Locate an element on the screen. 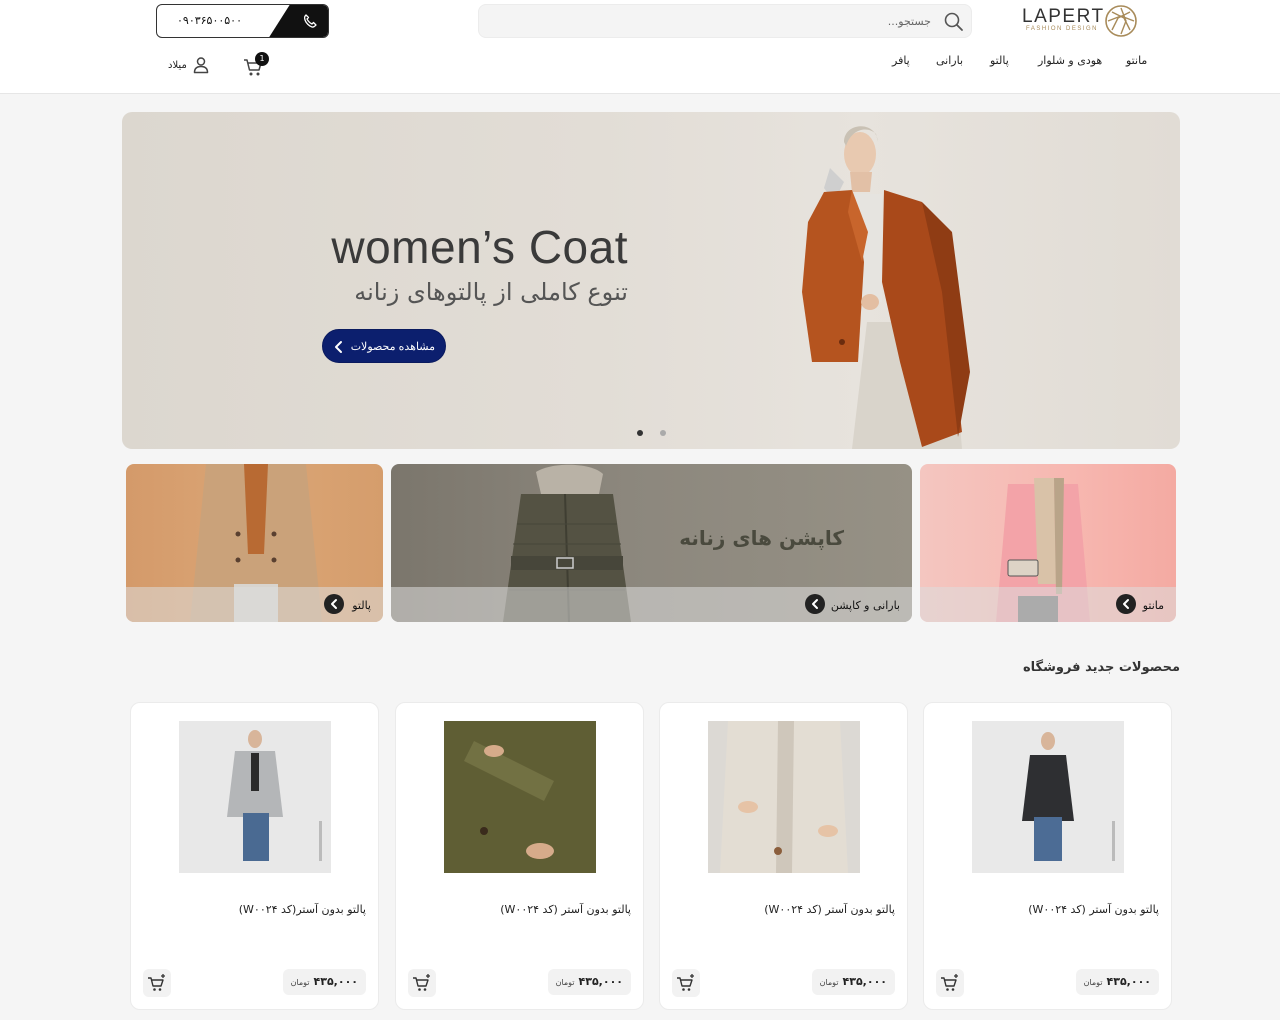 This screenshot has height=1020, width=1280. category-label: بارانی و کاپشن is located at coordinates (865, 605).